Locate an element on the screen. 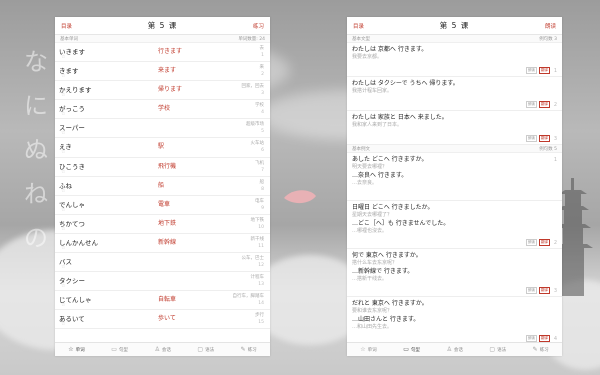 This screenshot has width=600, height=375. vocabulary-row: ふね船船 ☆ 8 is located at coordinates (162, 186).